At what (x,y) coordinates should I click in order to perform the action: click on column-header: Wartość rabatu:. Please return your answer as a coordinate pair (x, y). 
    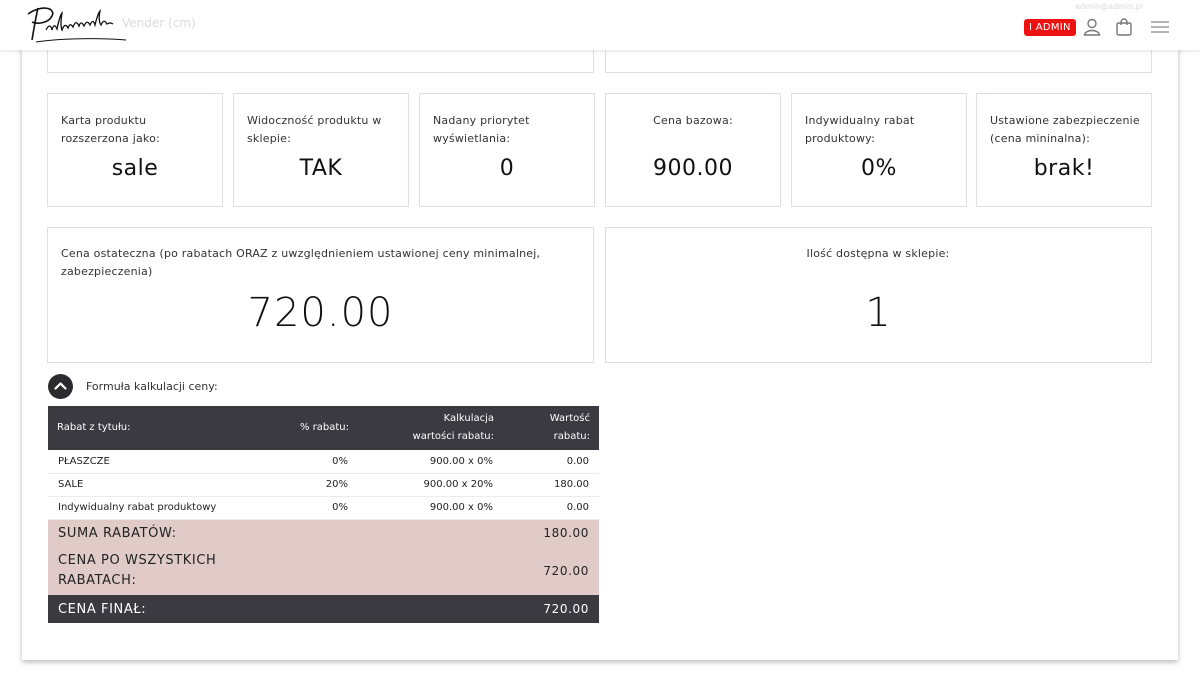
    Looking at the image, I should click on (551, 428).